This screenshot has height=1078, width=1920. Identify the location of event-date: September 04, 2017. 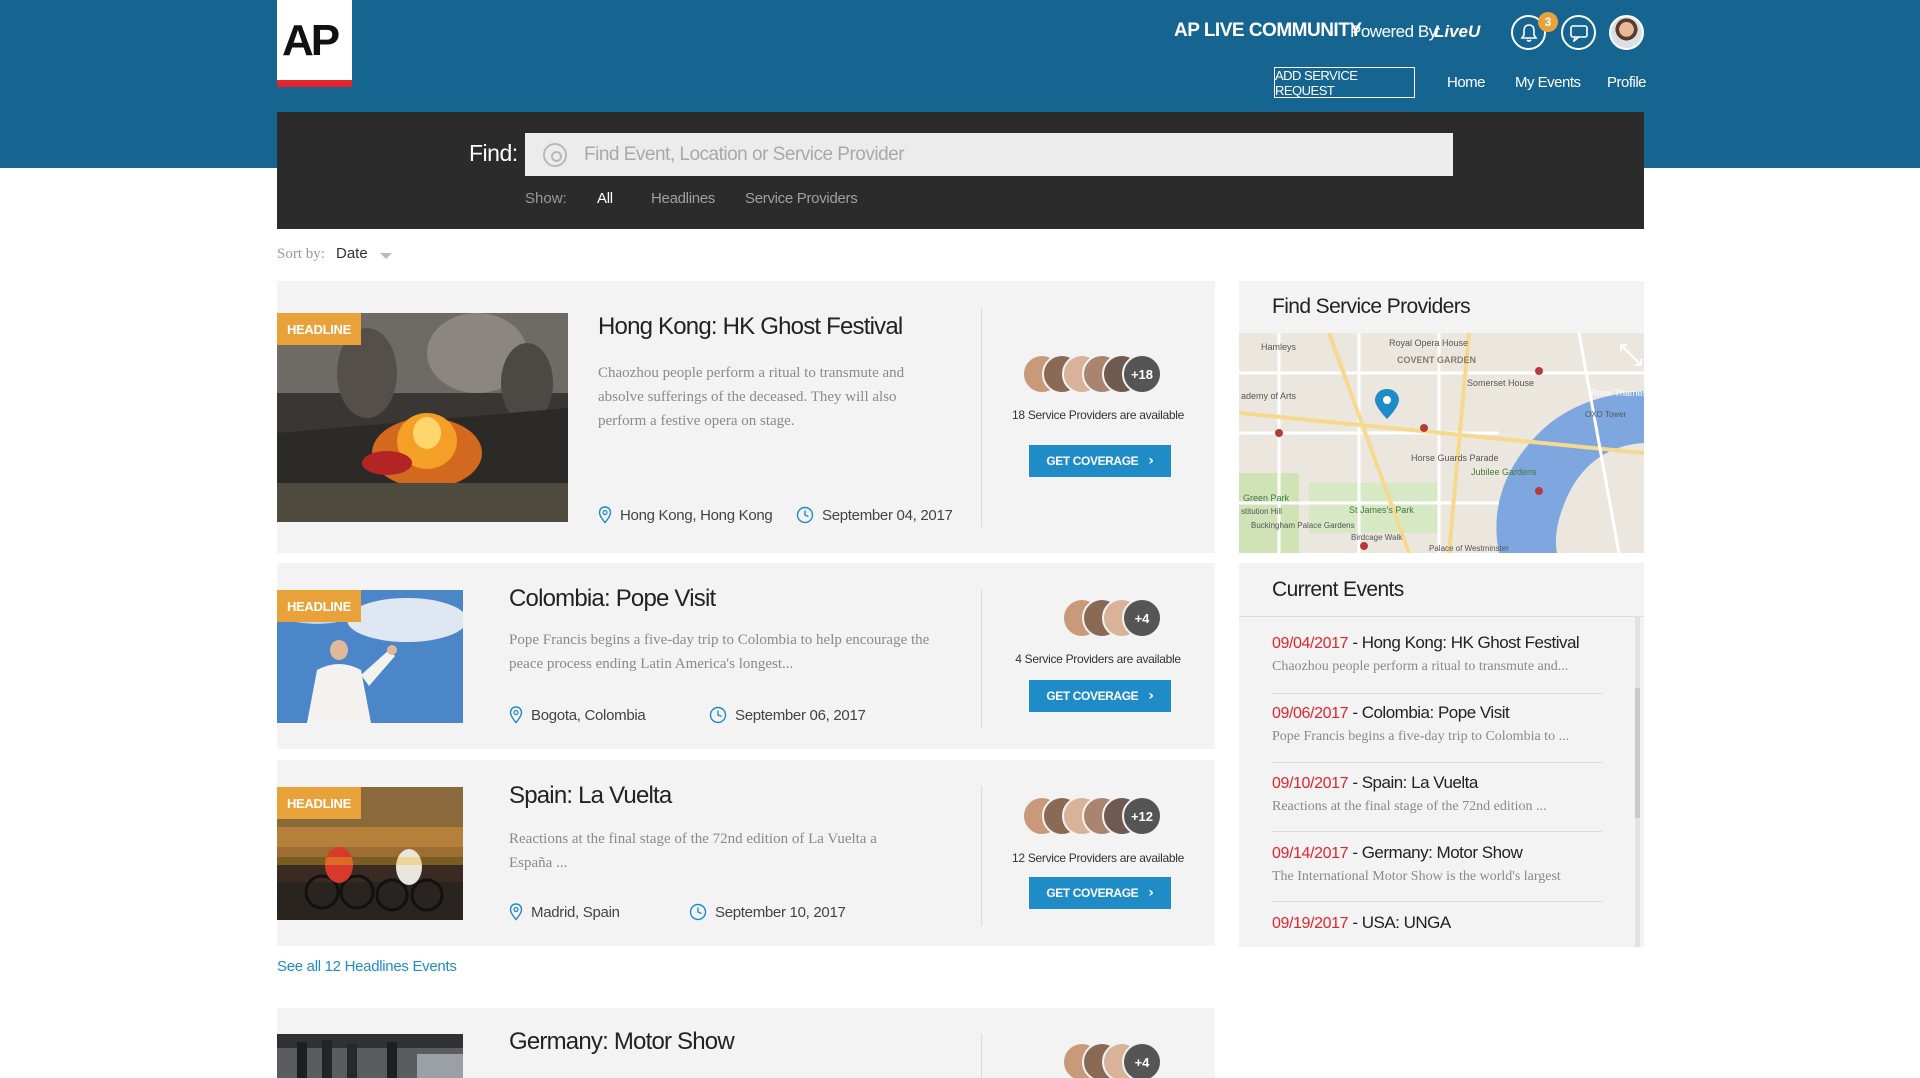
(874, 515).